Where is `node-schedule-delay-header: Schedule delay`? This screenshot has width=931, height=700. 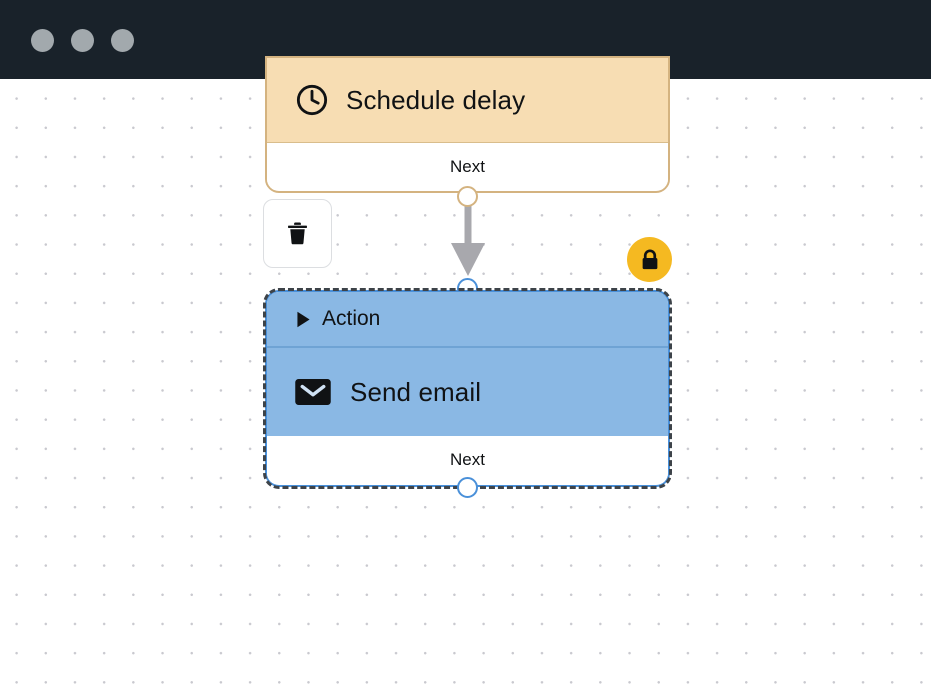
node-schedule-delay-header: Schedule delay is located at coordinates (467, 100).